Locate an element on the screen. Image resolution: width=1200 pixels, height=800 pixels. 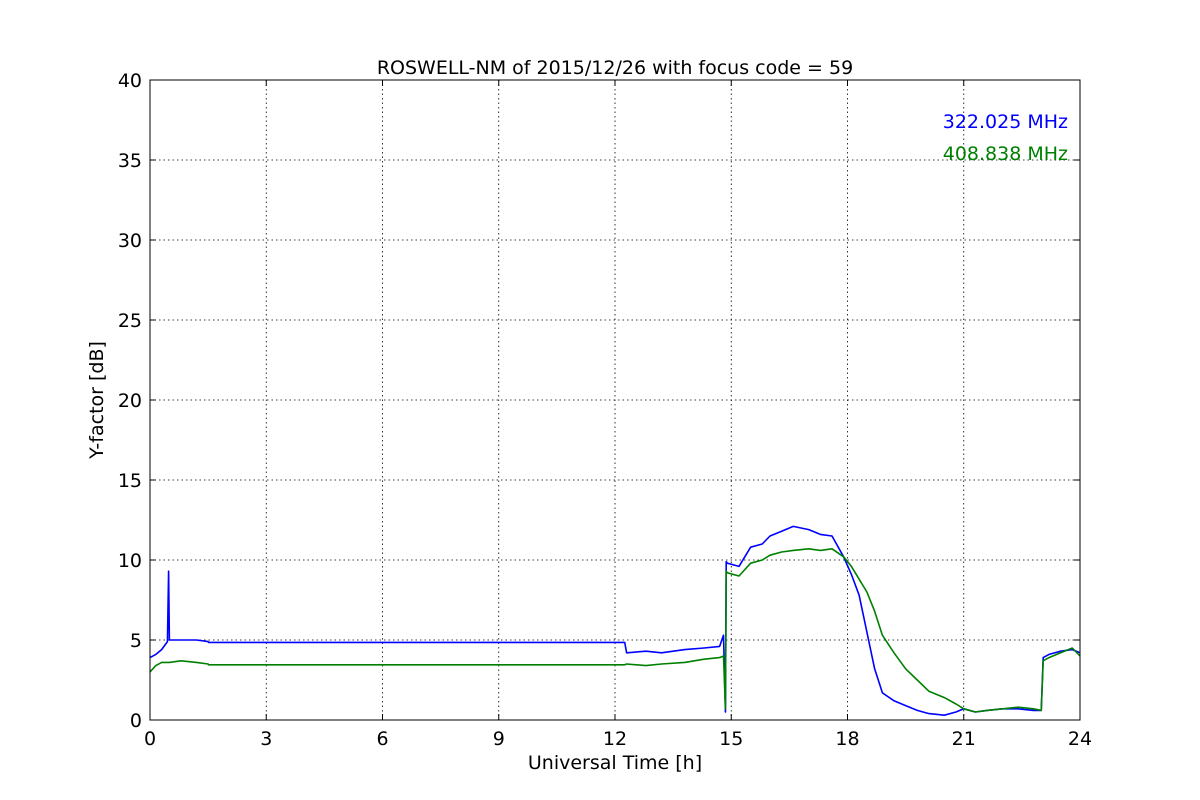
x-tick-label: 15 is located at coordinates (731, 739).